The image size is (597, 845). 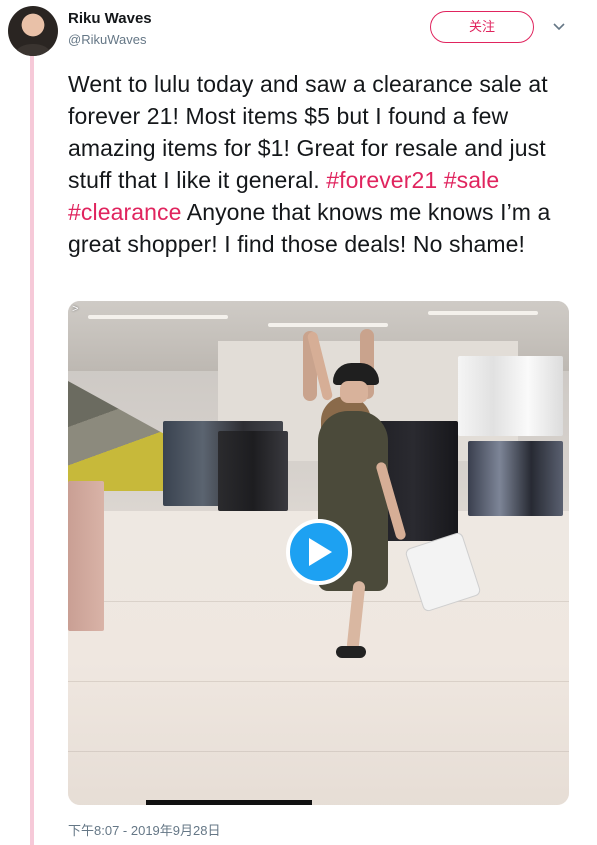 I want to click on video-person-shoe, so click(x=351, y=652).